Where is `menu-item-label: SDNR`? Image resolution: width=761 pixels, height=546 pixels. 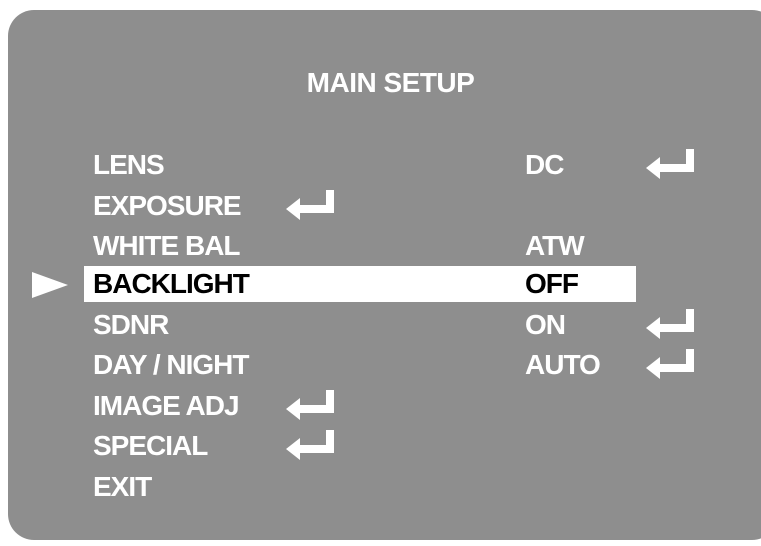 menu-item-label: SDNR is located at coordinates (131, 324).